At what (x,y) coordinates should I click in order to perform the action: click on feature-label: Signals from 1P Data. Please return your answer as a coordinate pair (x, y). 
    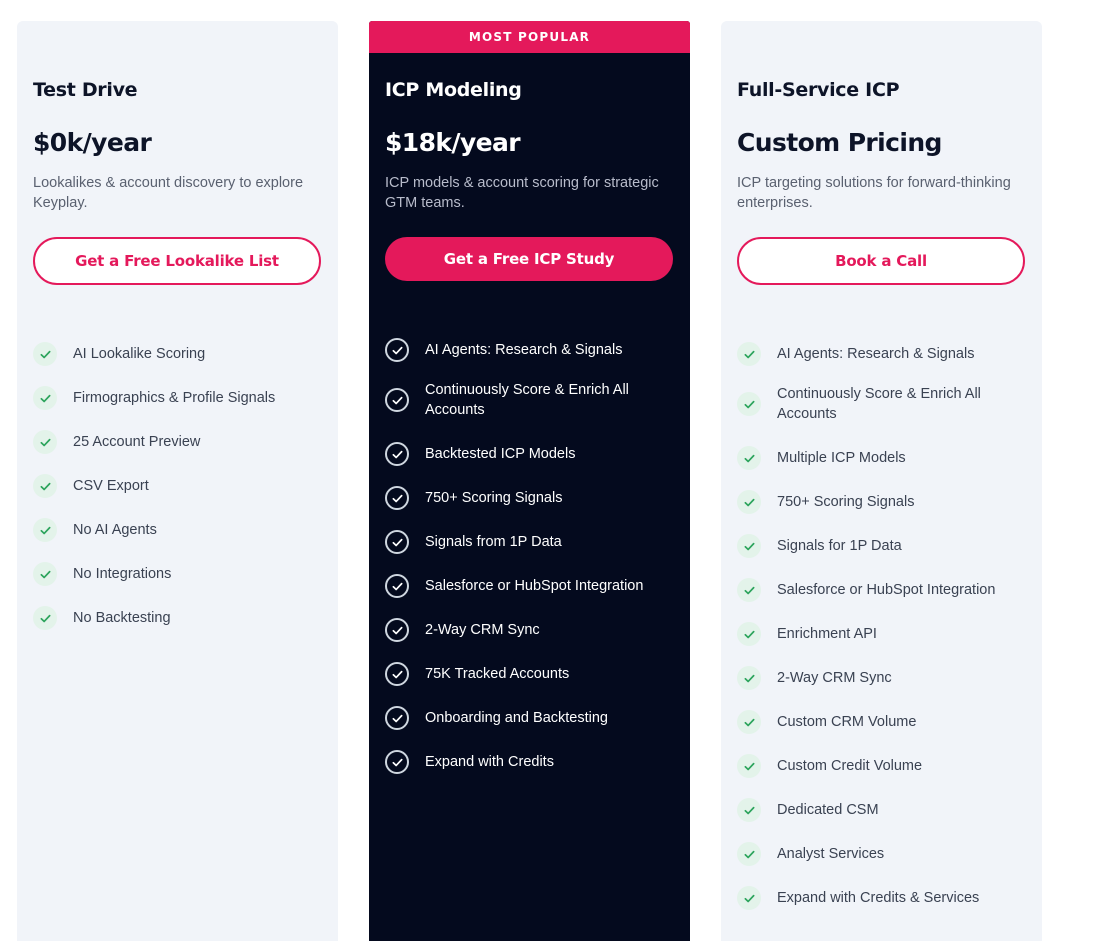
    Looking at the image, I should click on (493, 542).